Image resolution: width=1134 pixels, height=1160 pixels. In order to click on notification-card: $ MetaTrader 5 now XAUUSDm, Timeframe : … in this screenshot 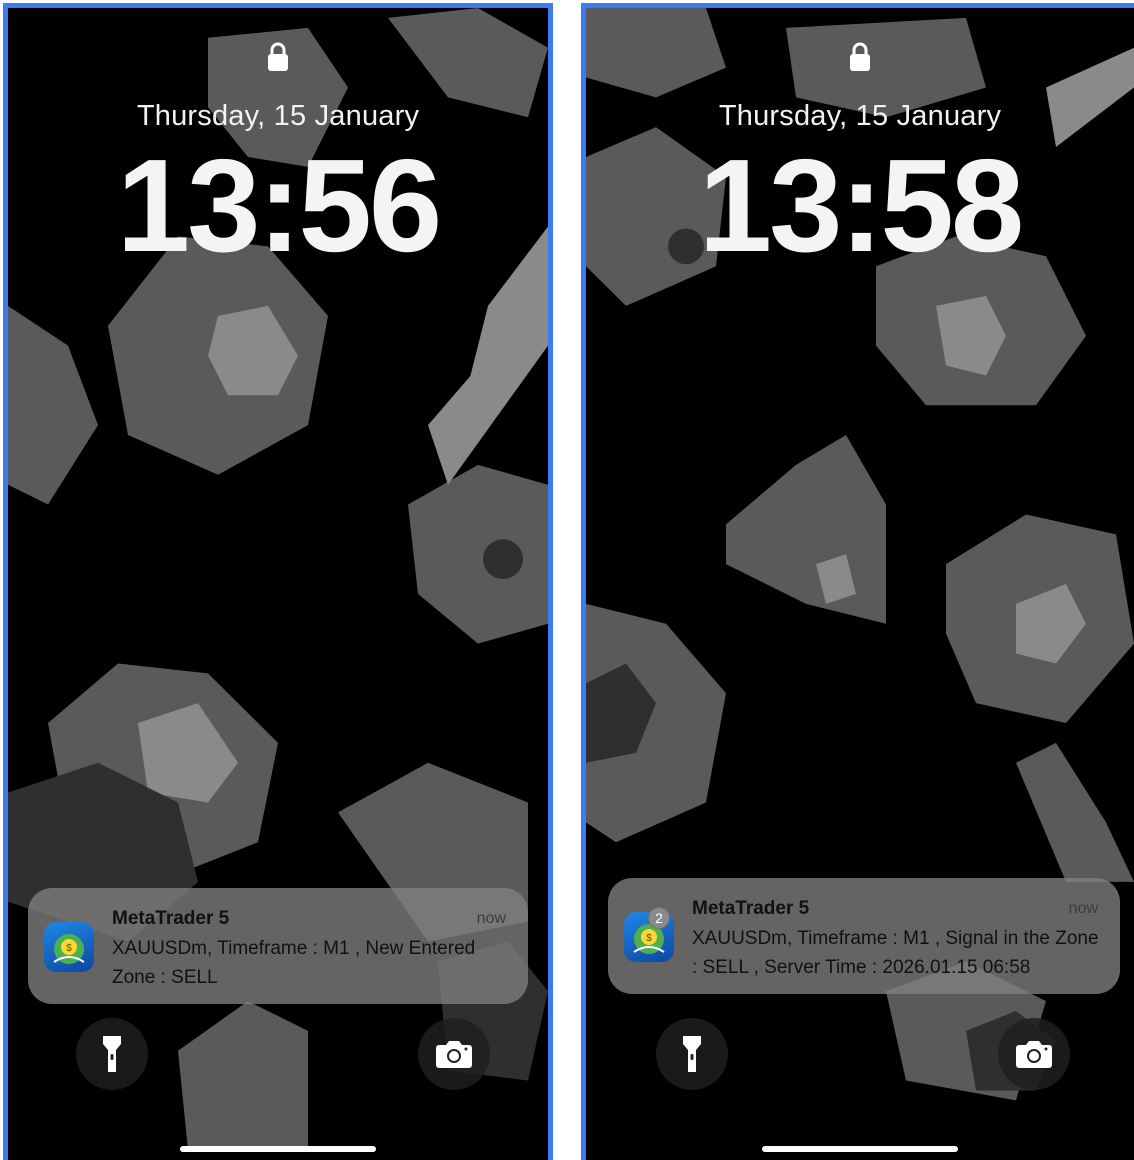, I will do `click(278, 946)`.